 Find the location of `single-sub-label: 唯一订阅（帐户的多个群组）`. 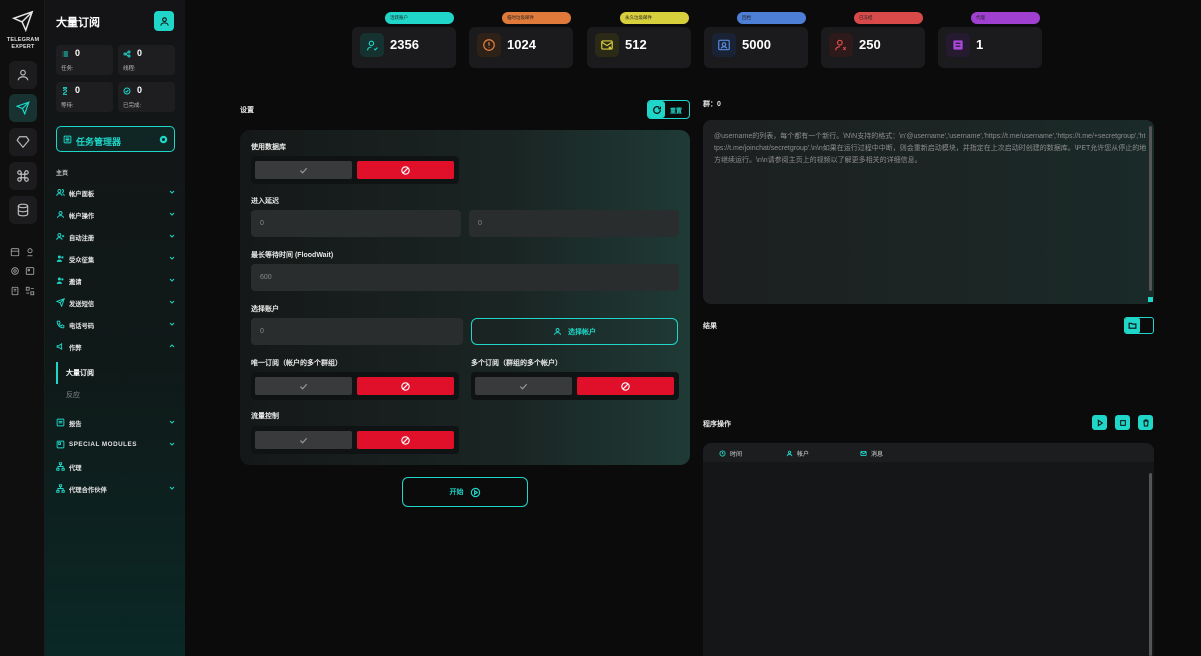

single-sub-label: 唯一订阅（帐户的多个群组） is located at coordinates (296, 363).